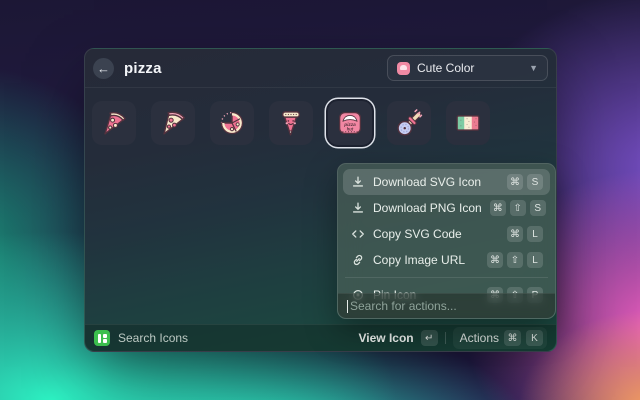  What do you see at coordinates (403, 68) in the screenshot?
I see `cute-color-set-icon` at bounding box center [403, 68].